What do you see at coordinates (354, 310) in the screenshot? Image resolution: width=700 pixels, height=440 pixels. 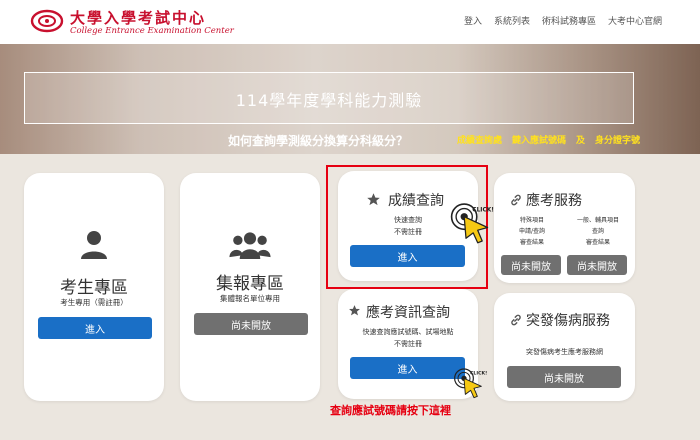 I see `star-icon` at bounding box center [354, 310].